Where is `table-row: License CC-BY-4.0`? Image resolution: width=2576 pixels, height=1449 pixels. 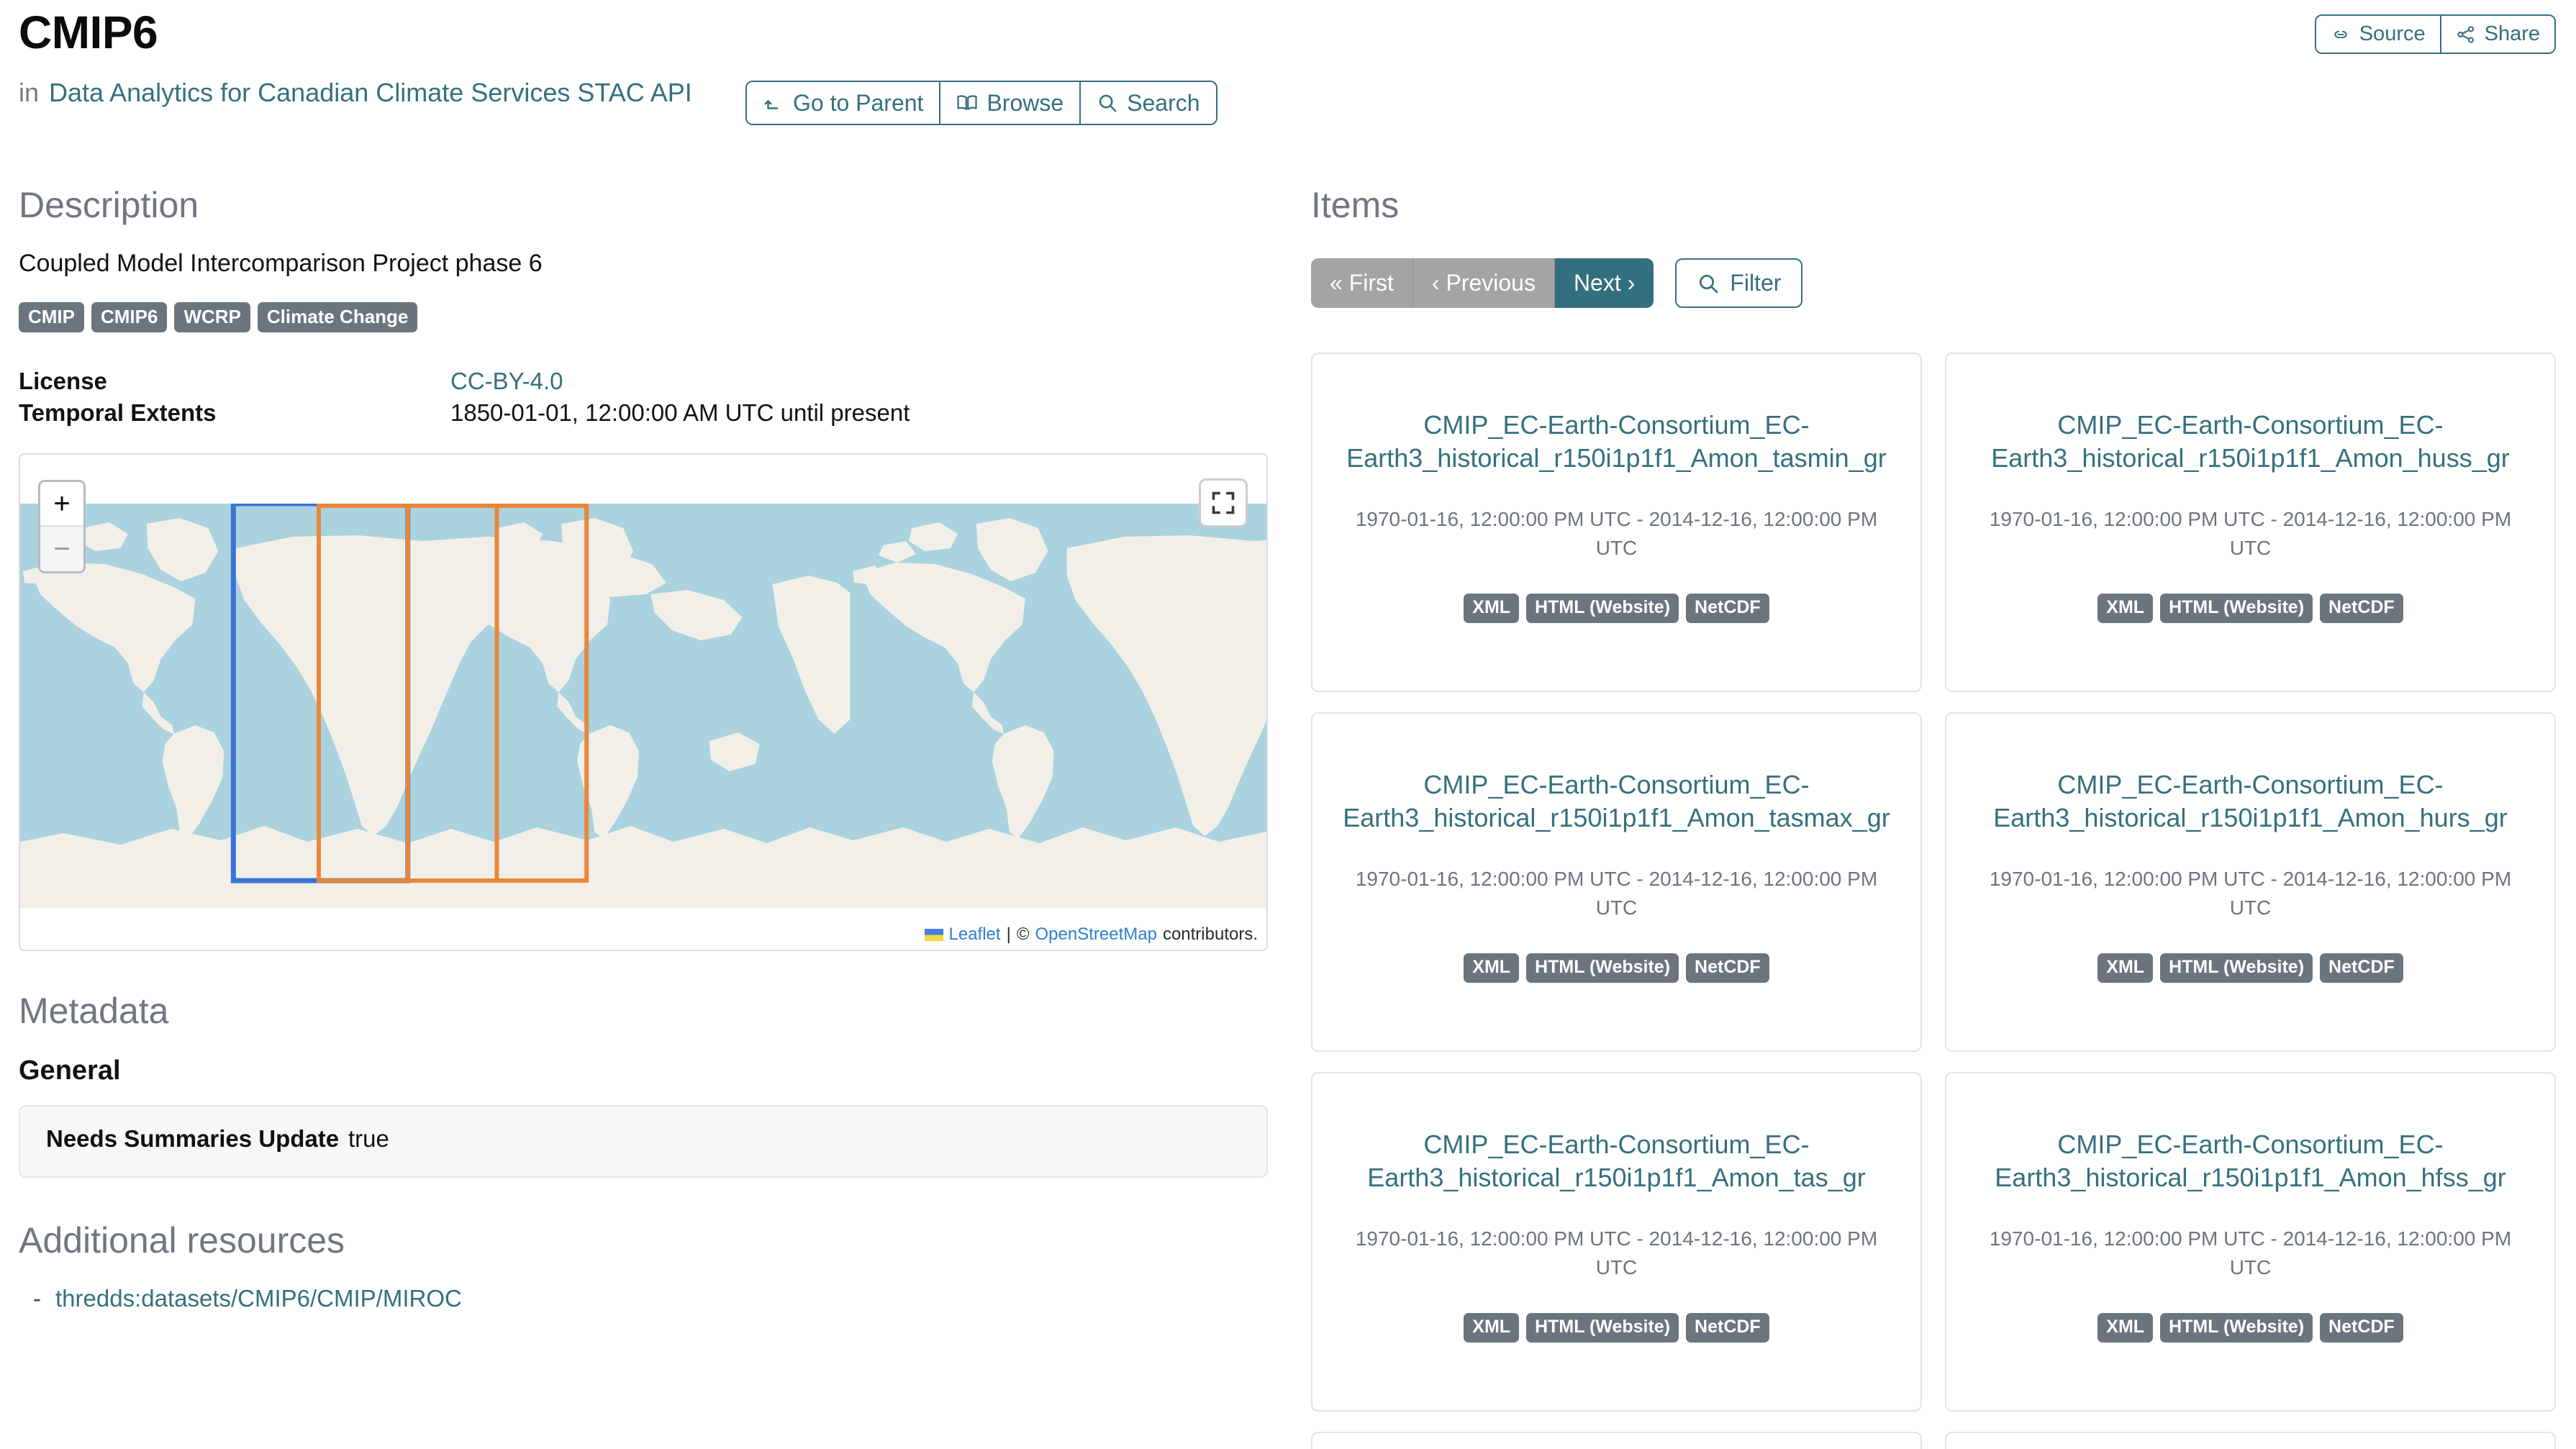 table-row: License CC-BY-4.0 is located at coordinates (643, 381).